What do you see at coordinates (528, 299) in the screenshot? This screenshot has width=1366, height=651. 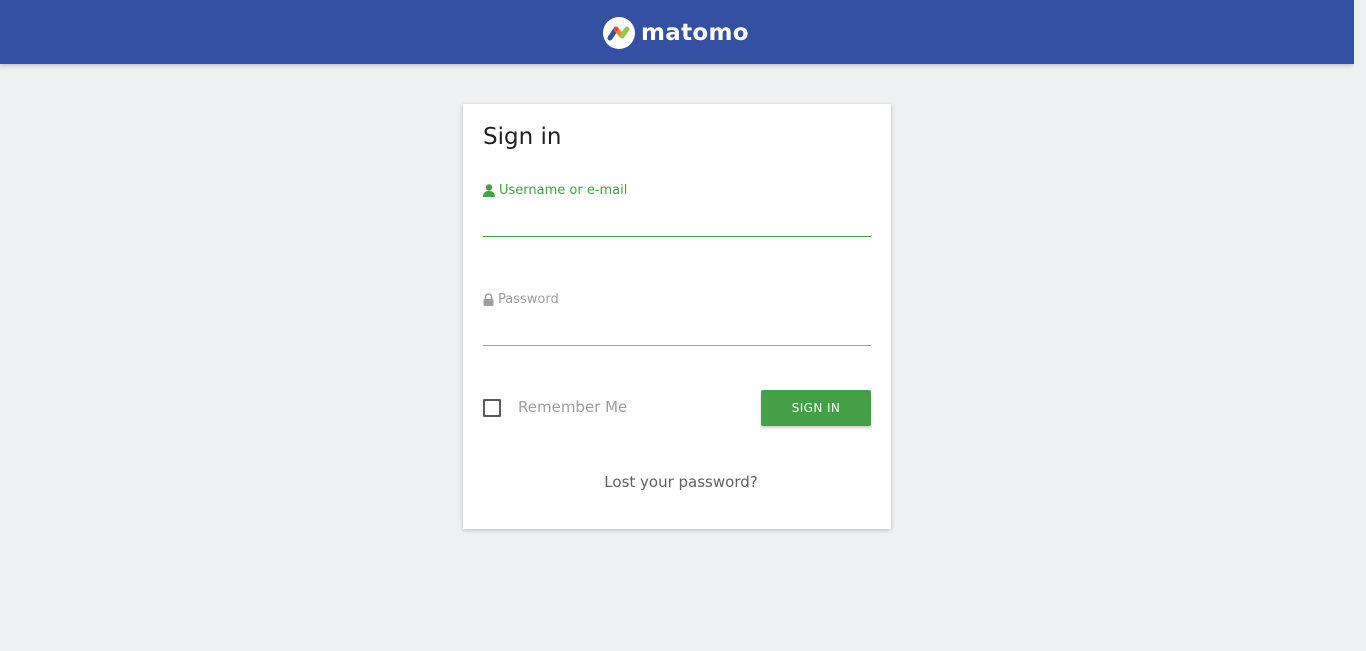 I see `password-label-text: Password` at bounding box center [528, 299].